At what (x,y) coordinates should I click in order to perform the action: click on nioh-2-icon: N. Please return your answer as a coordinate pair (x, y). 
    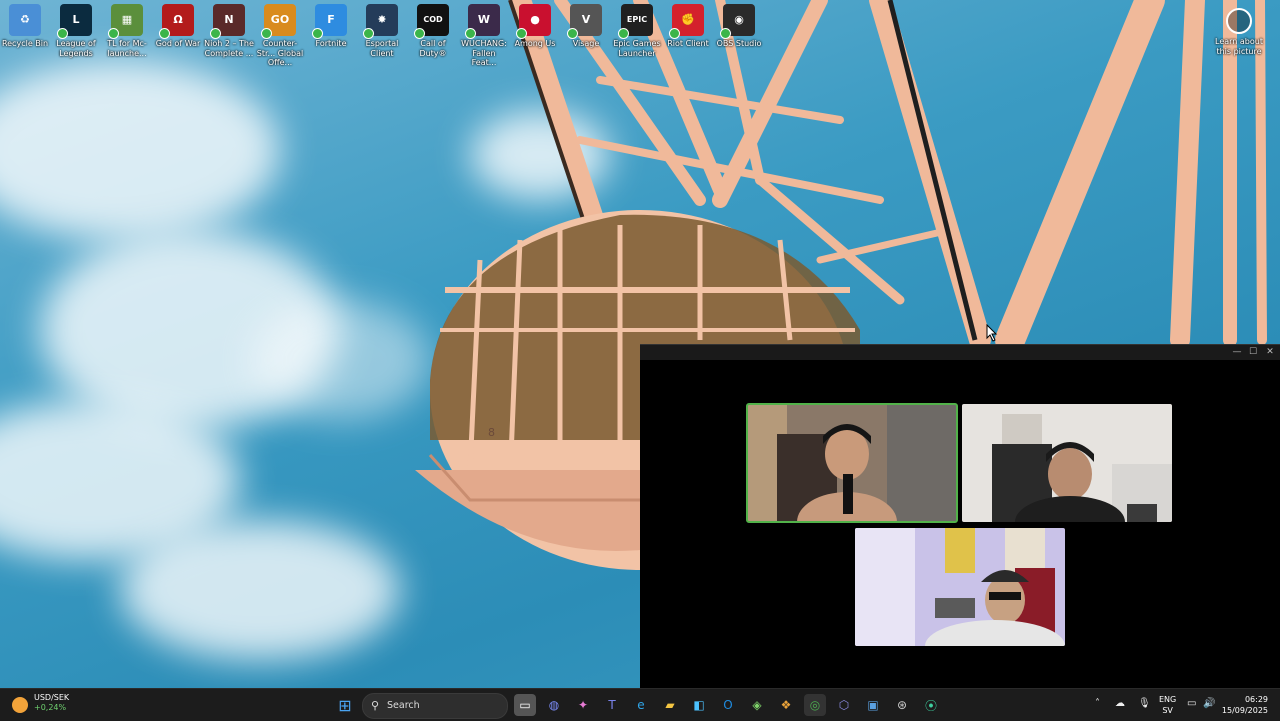
    Looking at the image, I should click on (227, 21).